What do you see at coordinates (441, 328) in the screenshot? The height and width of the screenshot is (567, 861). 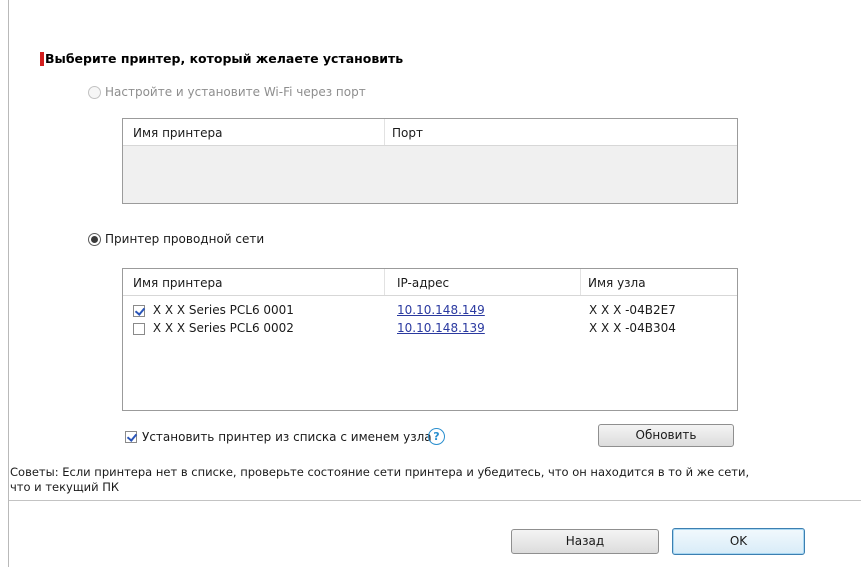 I see `row-2-ip-link: 10.10.148.139` at bounding box center [441, 328].